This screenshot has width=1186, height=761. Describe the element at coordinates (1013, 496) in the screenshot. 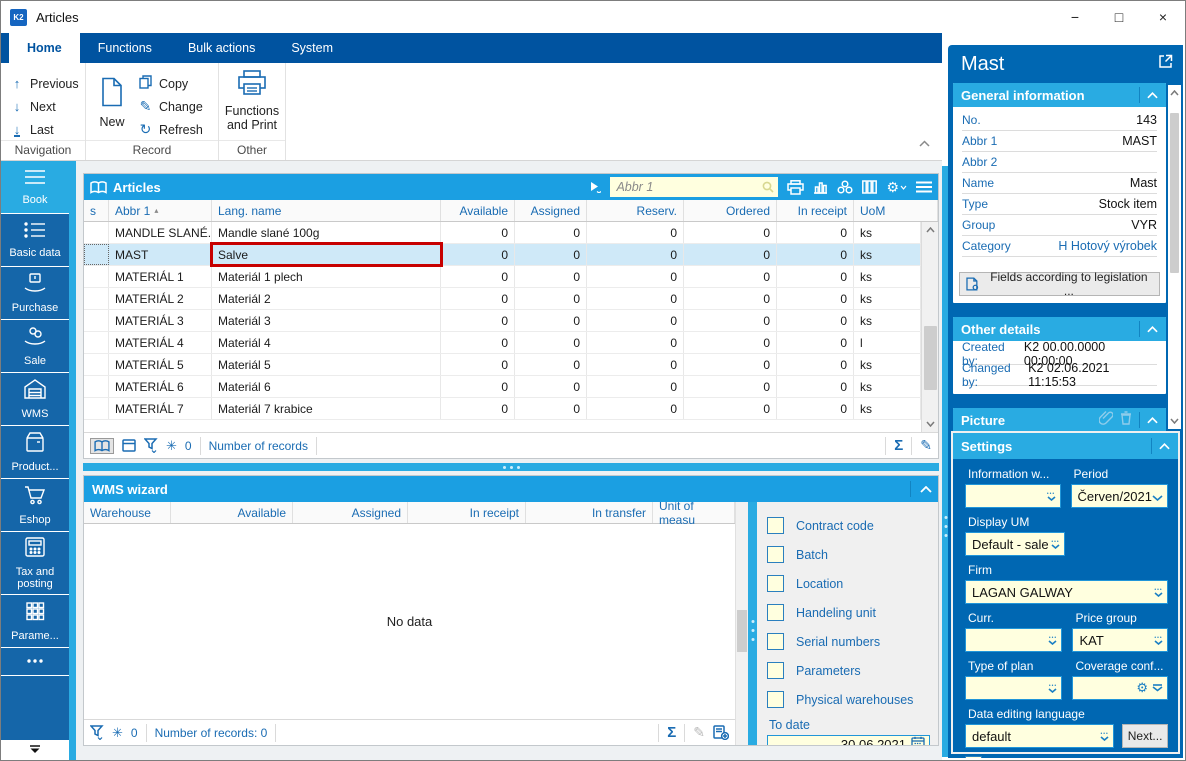

I see `information-select: •••` at that location.